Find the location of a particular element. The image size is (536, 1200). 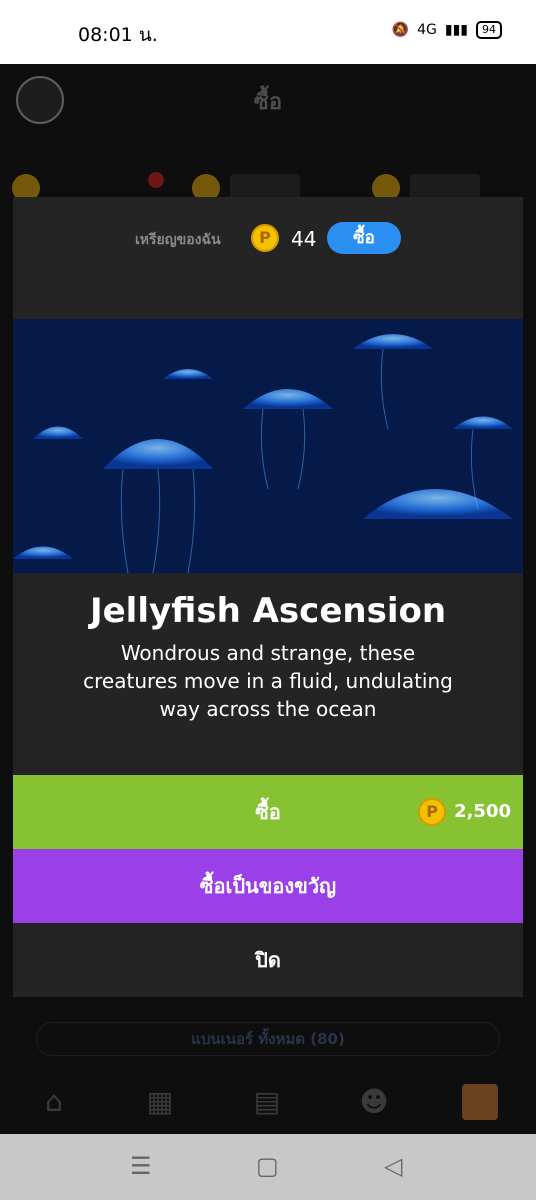

system-nav-bar: ☰ ▢ ◁ is located at coordinates (268, 1167).